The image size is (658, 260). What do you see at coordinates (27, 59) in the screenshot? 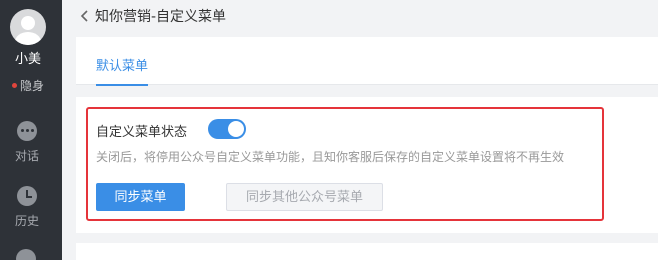
I see `user-name: 小美` at bounding box center [27, 59].